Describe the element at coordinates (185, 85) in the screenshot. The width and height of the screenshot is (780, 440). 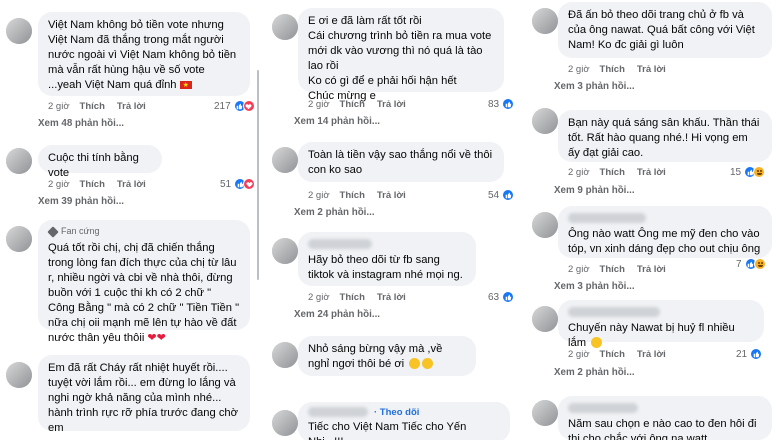
I see `vietnam-flag-icon` at that location.